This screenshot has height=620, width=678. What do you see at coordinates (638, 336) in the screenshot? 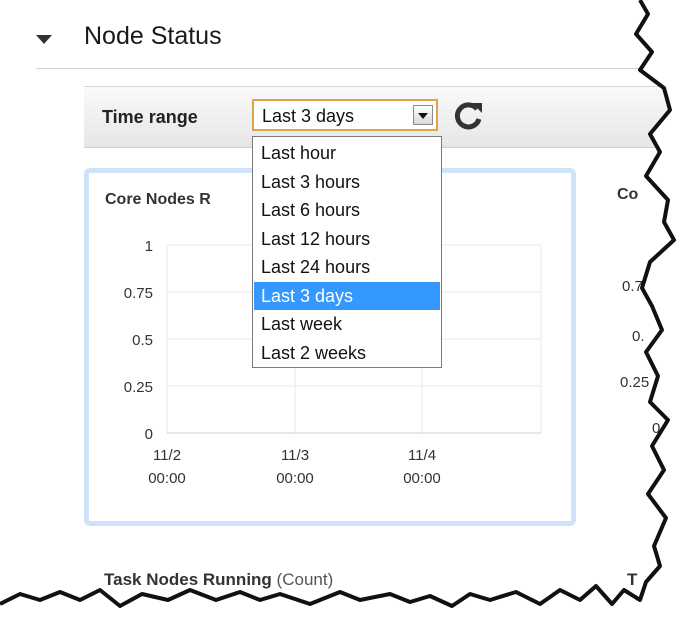
I see `right-chart-tick: 0.` at bounding box center [638, 336].